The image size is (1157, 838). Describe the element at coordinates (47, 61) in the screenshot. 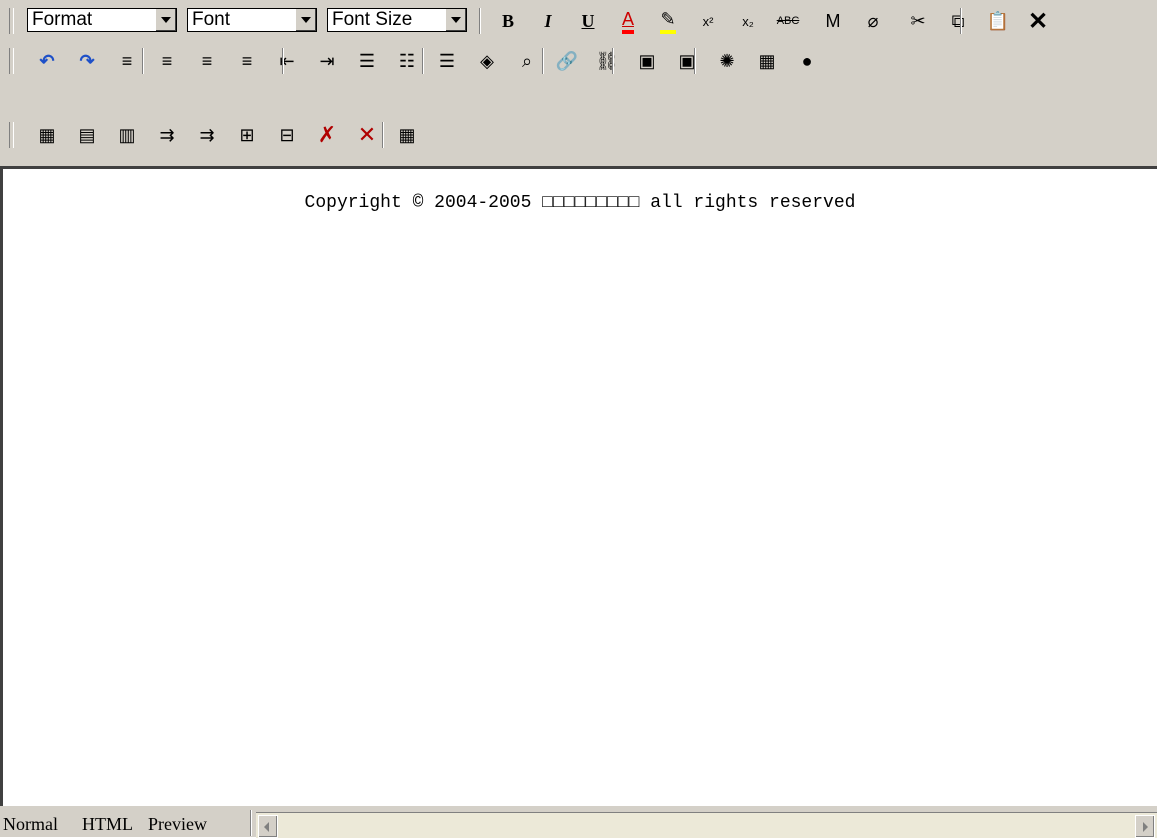

I see `undo-button: ↶` at that location.